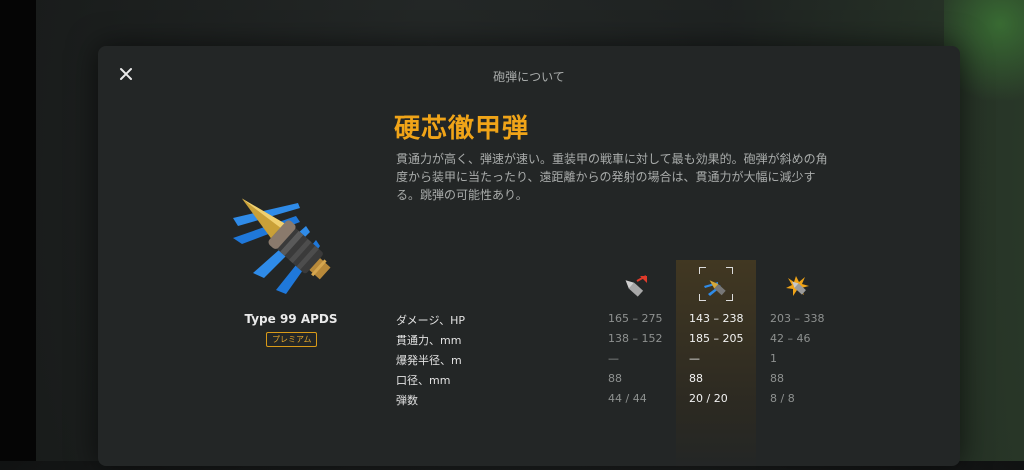 Image resolution: width=1024 pixels, height=470 pixels. What do you see at coordinates (634, 286) in the screenshot?
I see `ap-shell-icon` at bounding box center [634, 286].